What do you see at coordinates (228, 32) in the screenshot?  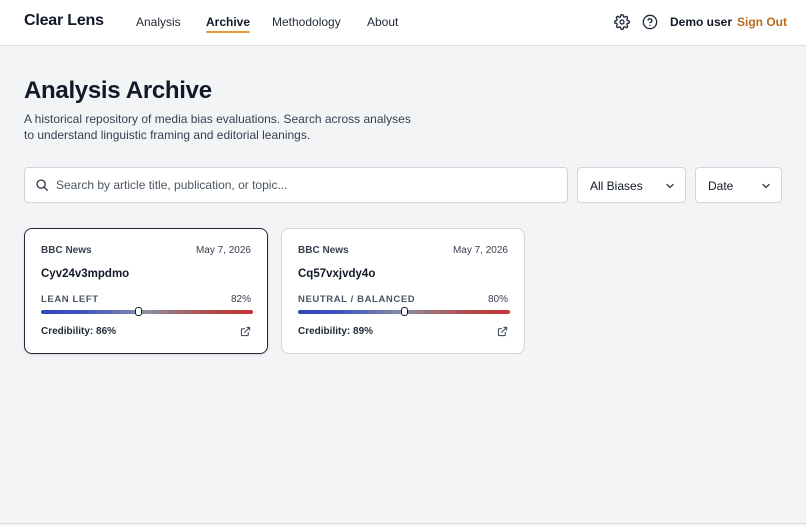 I see `active-nav-underline` at bounding box center [228, 32].